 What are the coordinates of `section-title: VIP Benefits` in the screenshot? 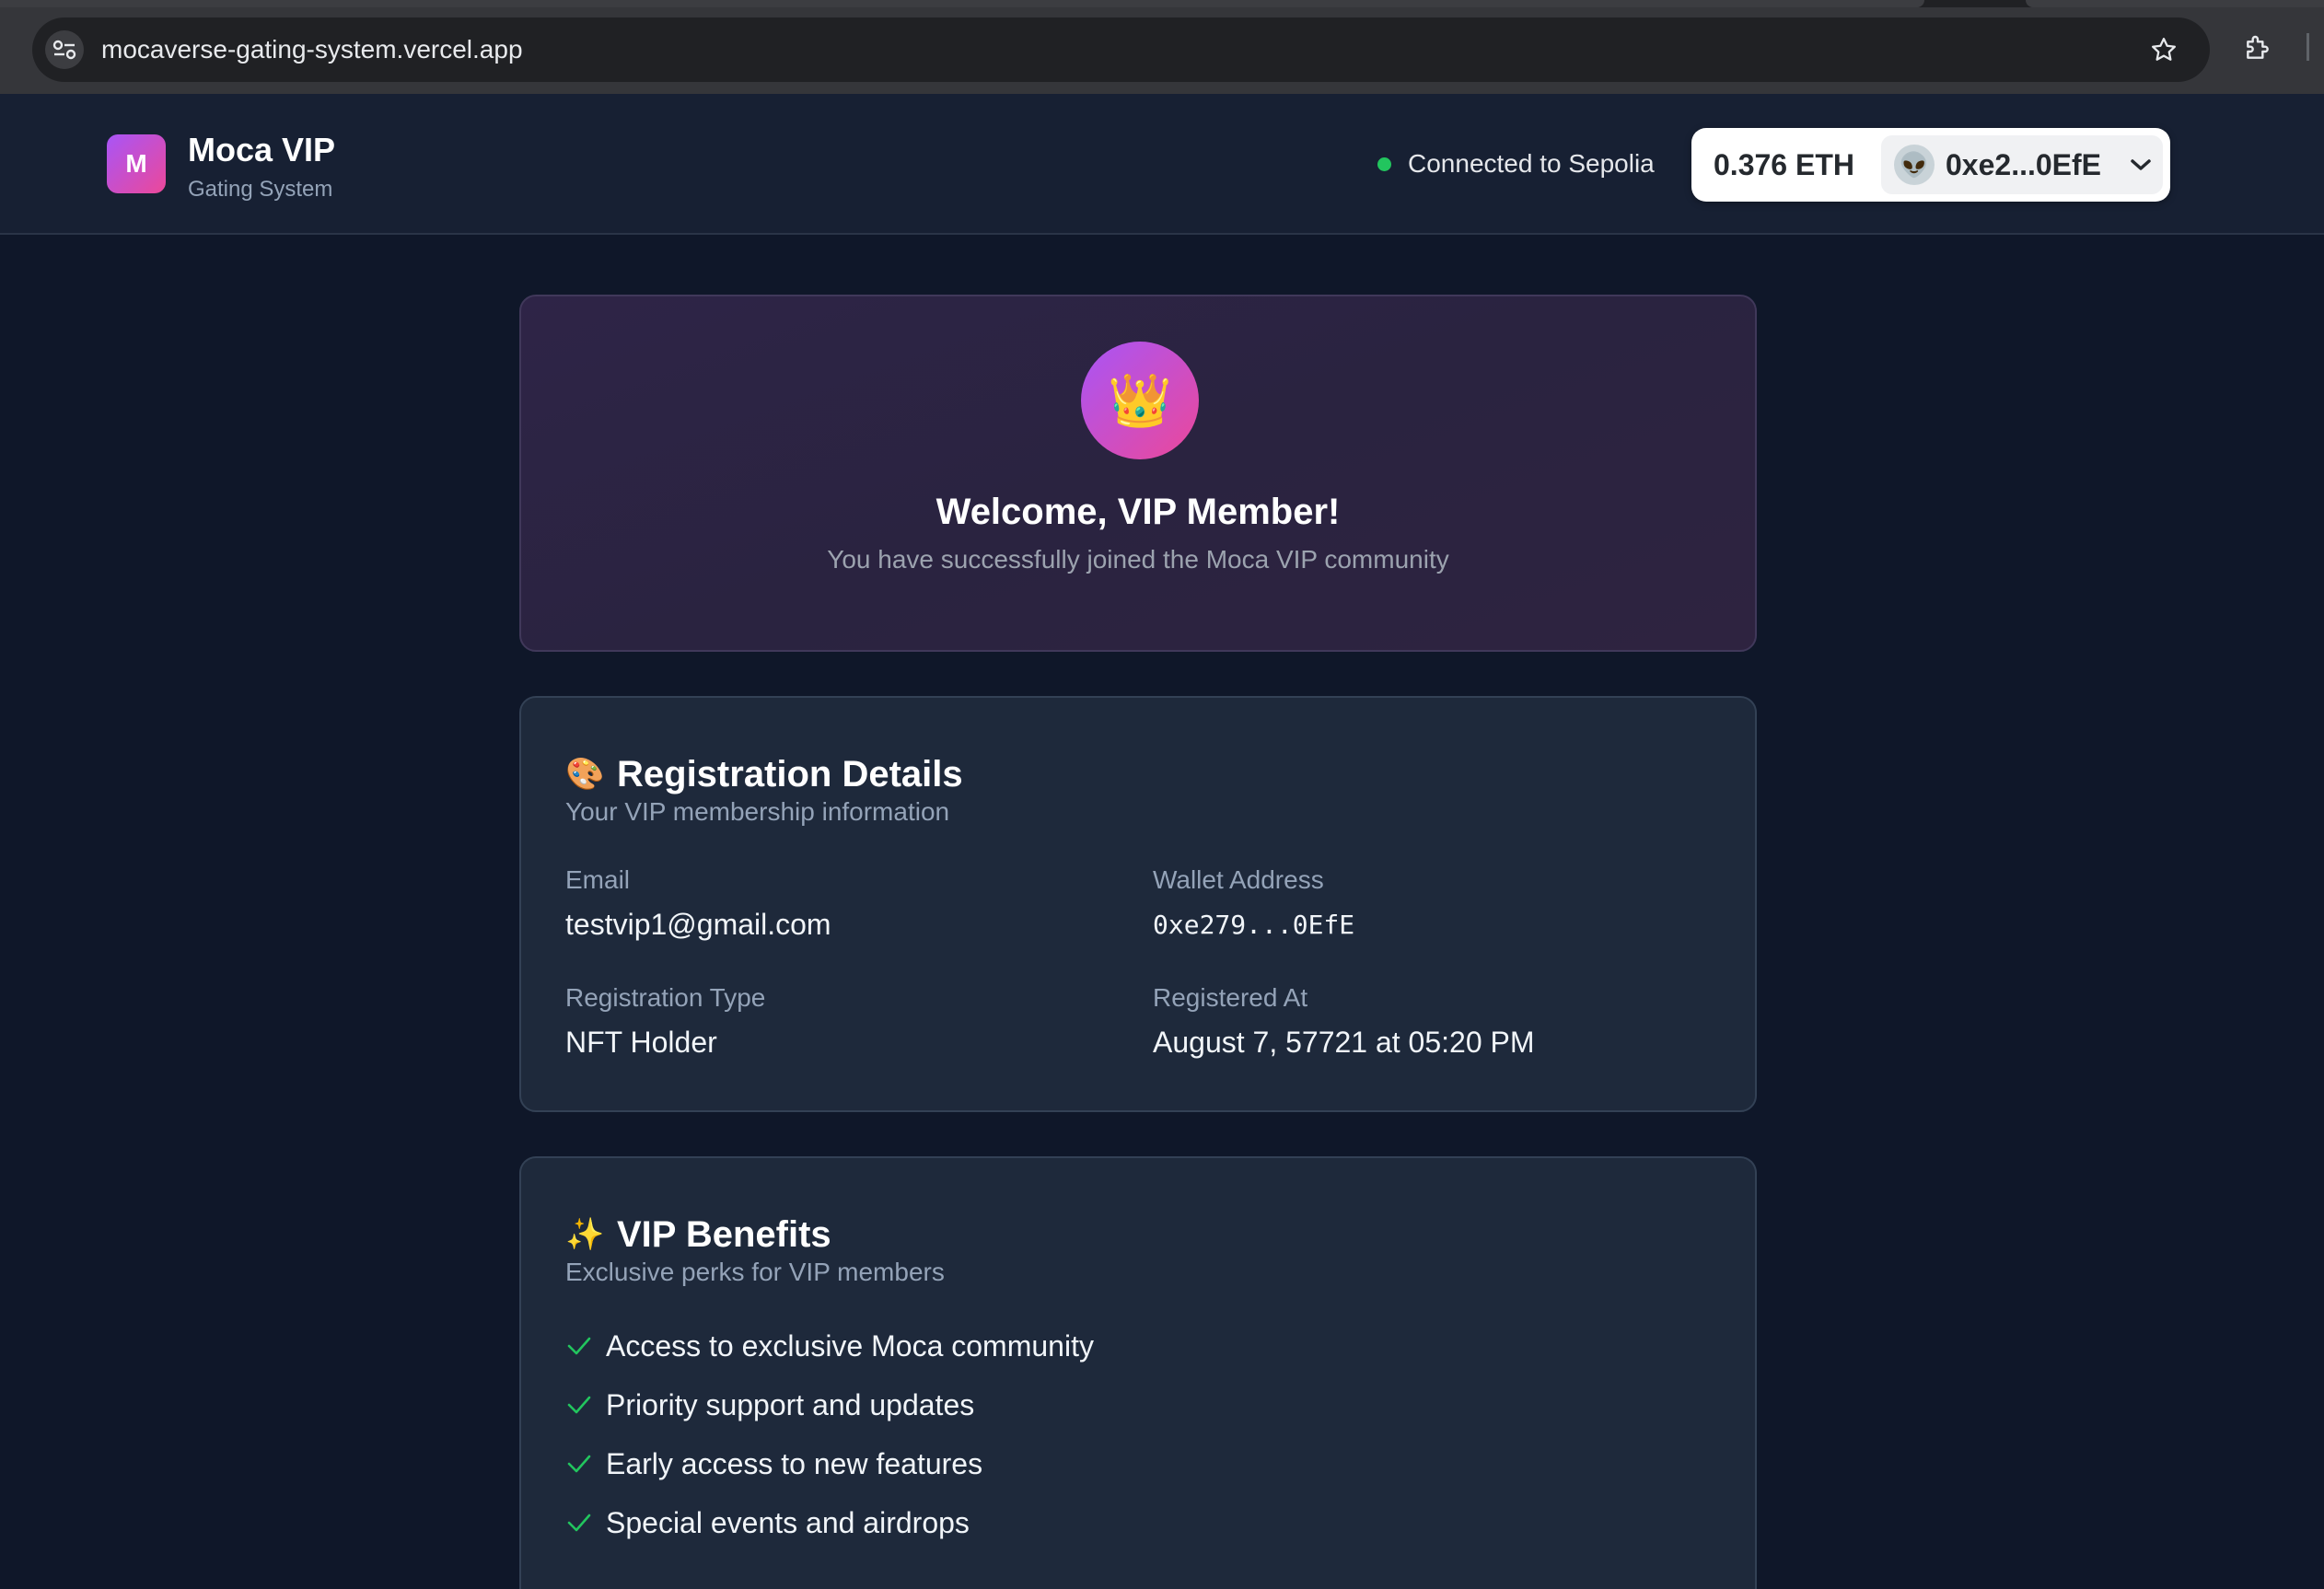 It's located at (724, 1234).